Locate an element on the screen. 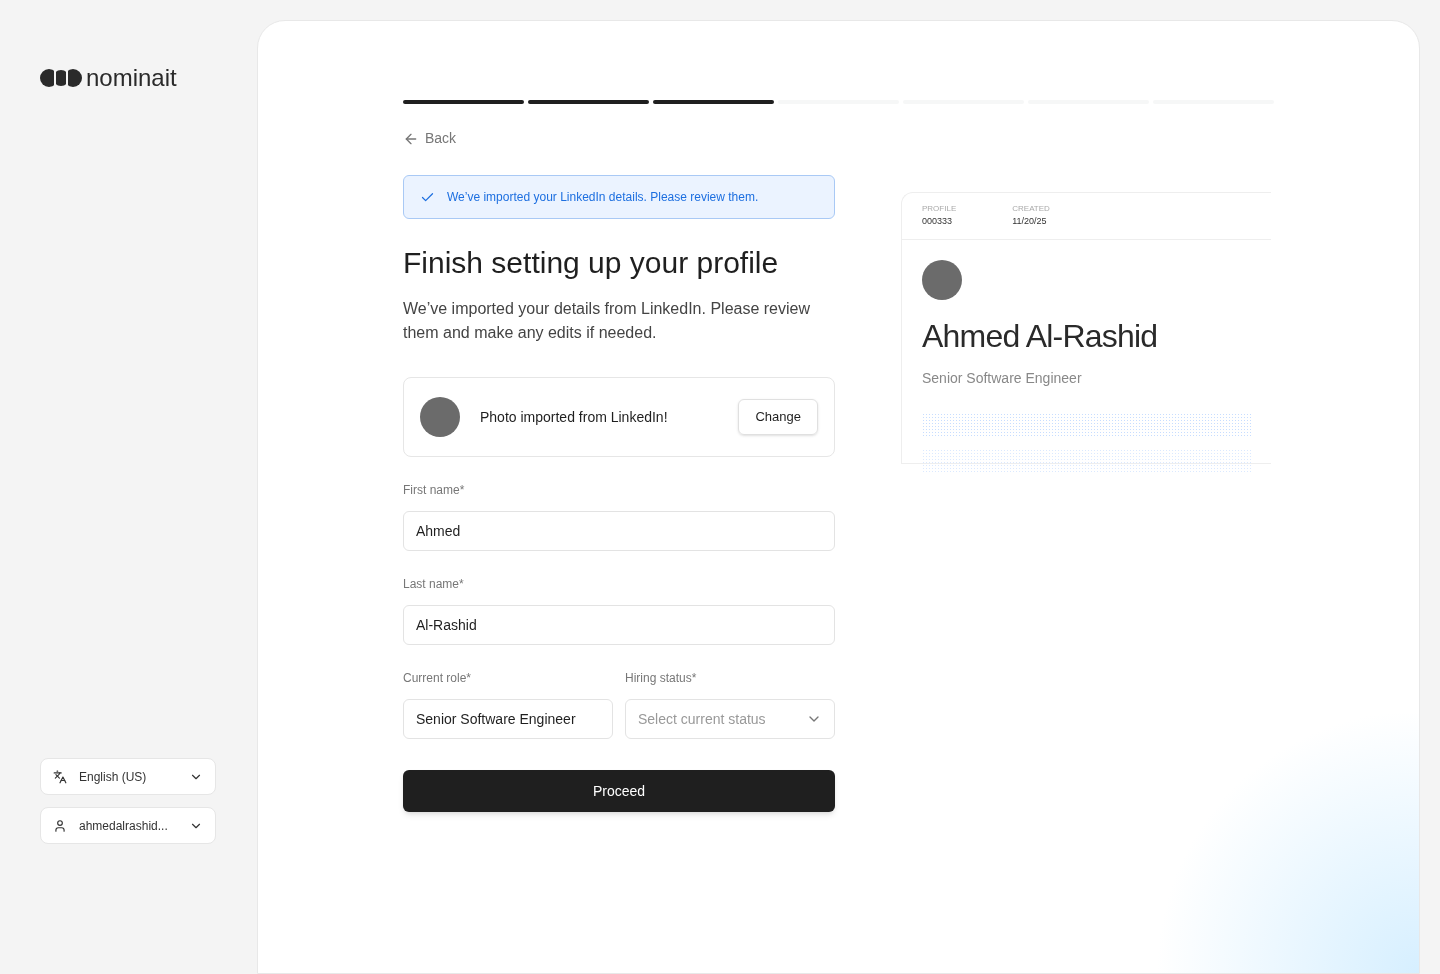 The width and height of the screenshot is (1440, 974). language-selector: English (US) is located at coordinates (128, 776).